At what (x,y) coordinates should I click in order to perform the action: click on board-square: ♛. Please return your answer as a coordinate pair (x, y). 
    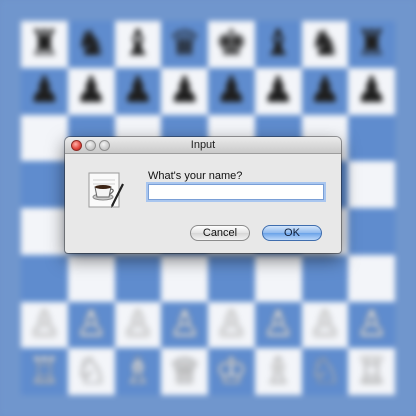
    Looking at the image, I should click on (184, 44).